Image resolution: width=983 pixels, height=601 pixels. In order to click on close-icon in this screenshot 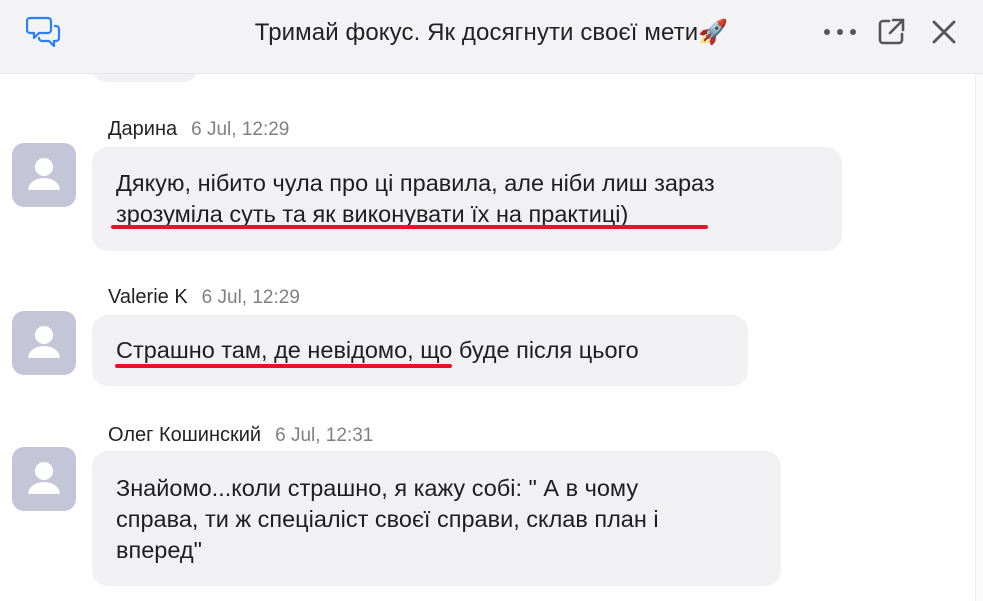, I will do `click(944, 32)`.